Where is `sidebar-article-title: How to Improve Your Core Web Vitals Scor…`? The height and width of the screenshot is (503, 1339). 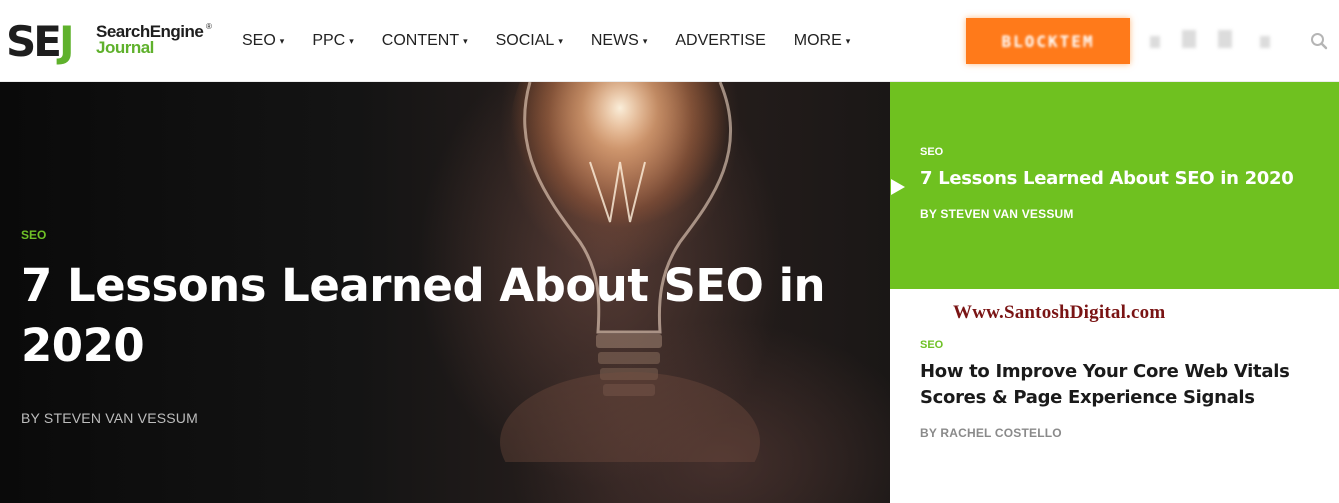
sidebar-article-title: How to Improve Your Core Web Vitals Scor… is located at coordinates (1125, 385).